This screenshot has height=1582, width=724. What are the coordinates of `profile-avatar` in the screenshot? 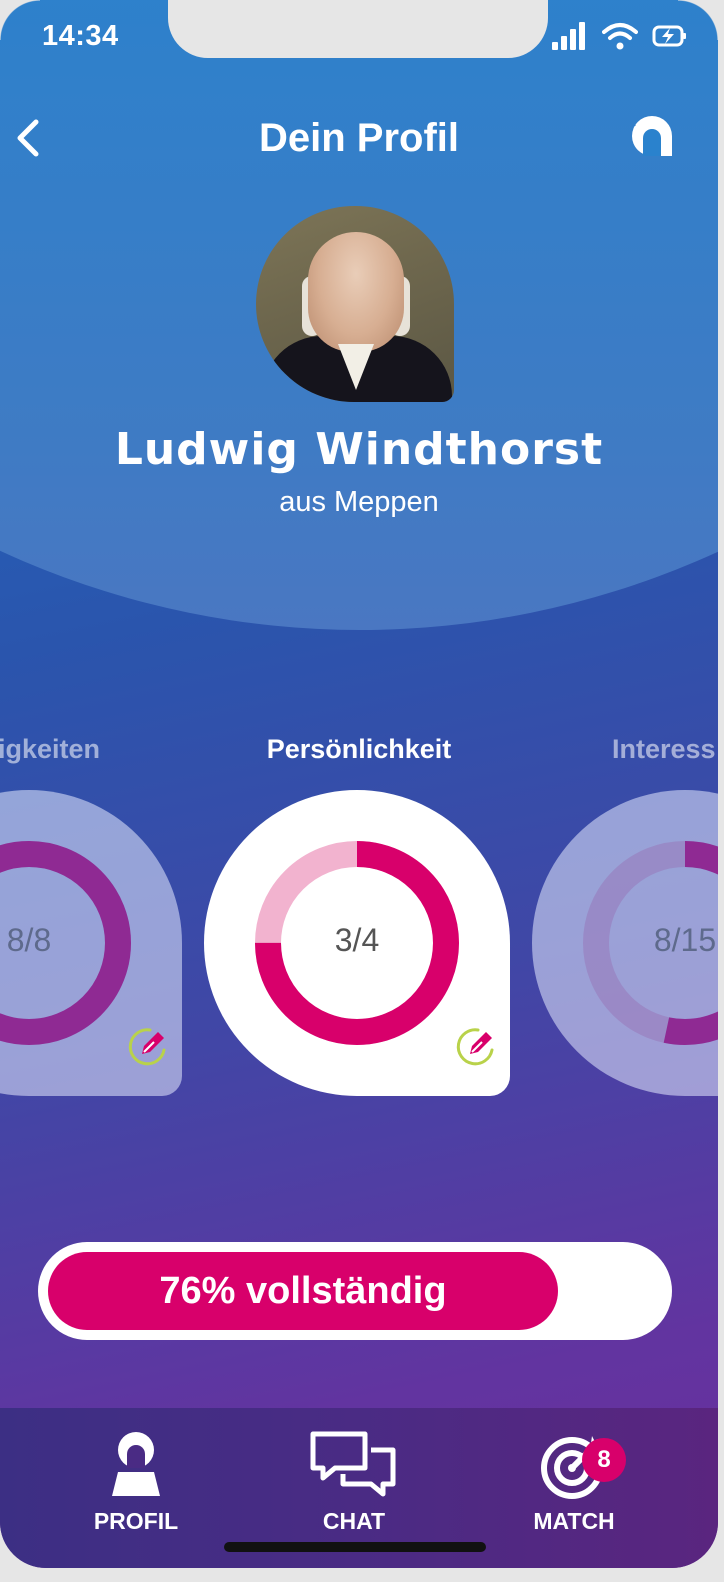 It's located at (355, 304).